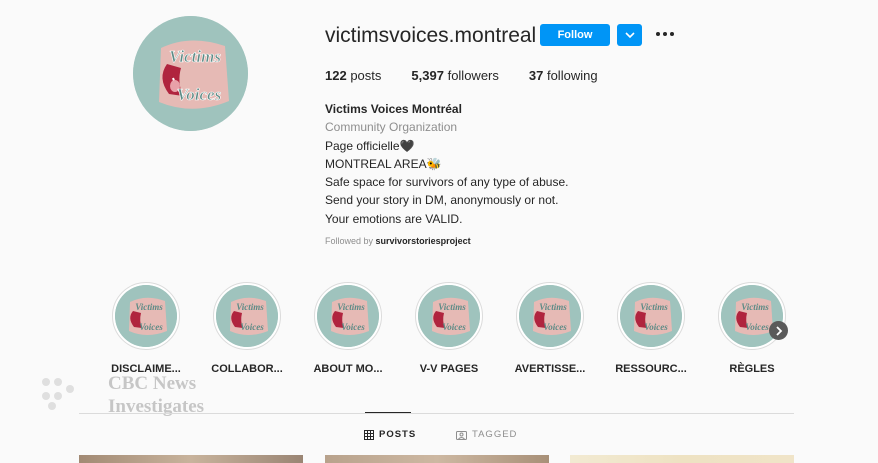 The height and width of the screenshot is (463, 878). I want to click on more-options-button, so click(665, 34).